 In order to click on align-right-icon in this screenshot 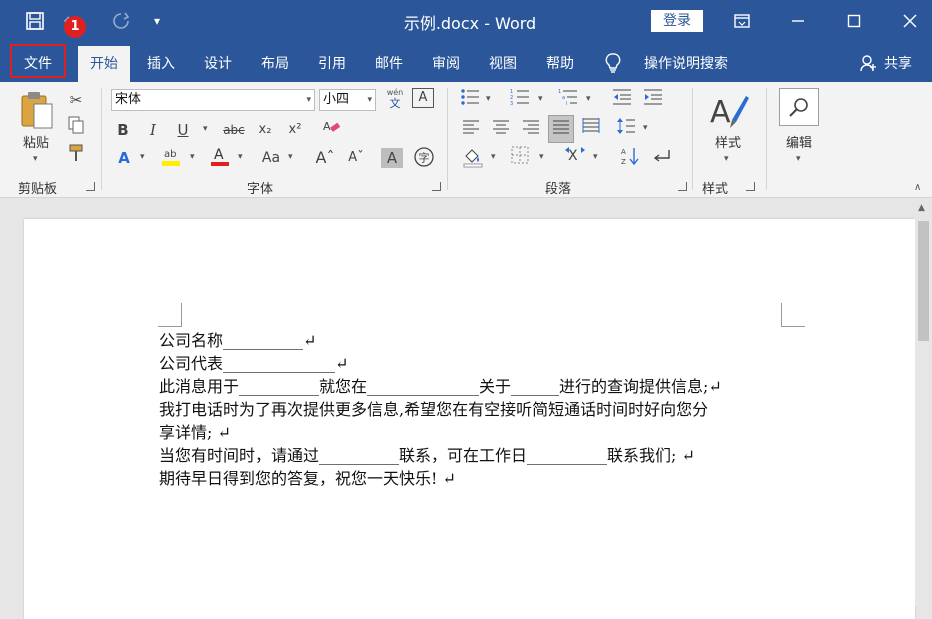, I will do `click(531, 129)`.